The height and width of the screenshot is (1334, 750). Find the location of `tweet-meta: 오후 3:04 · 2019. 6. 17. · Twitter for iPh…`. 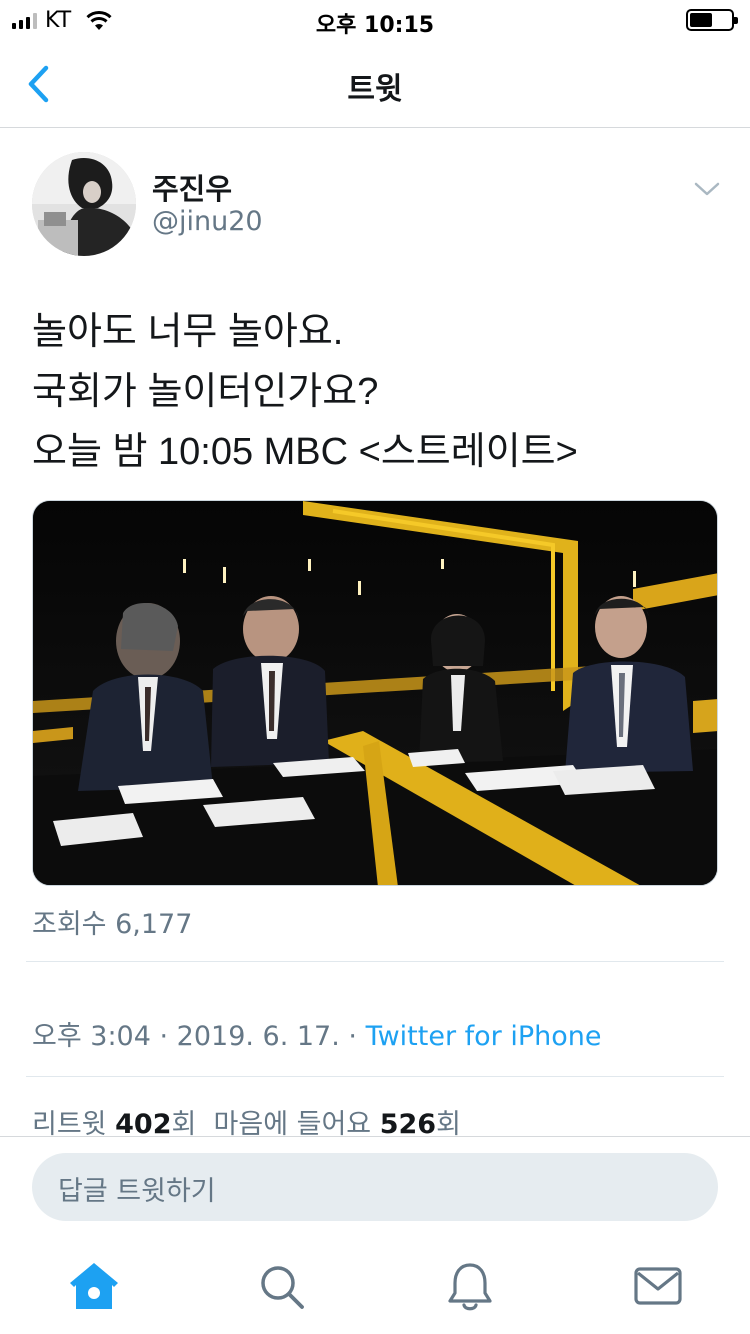

tweet-meta: 오후 3:04 · 2019. 6. 17. · Twitter for iPh… is located at coordinates (317, 1033).